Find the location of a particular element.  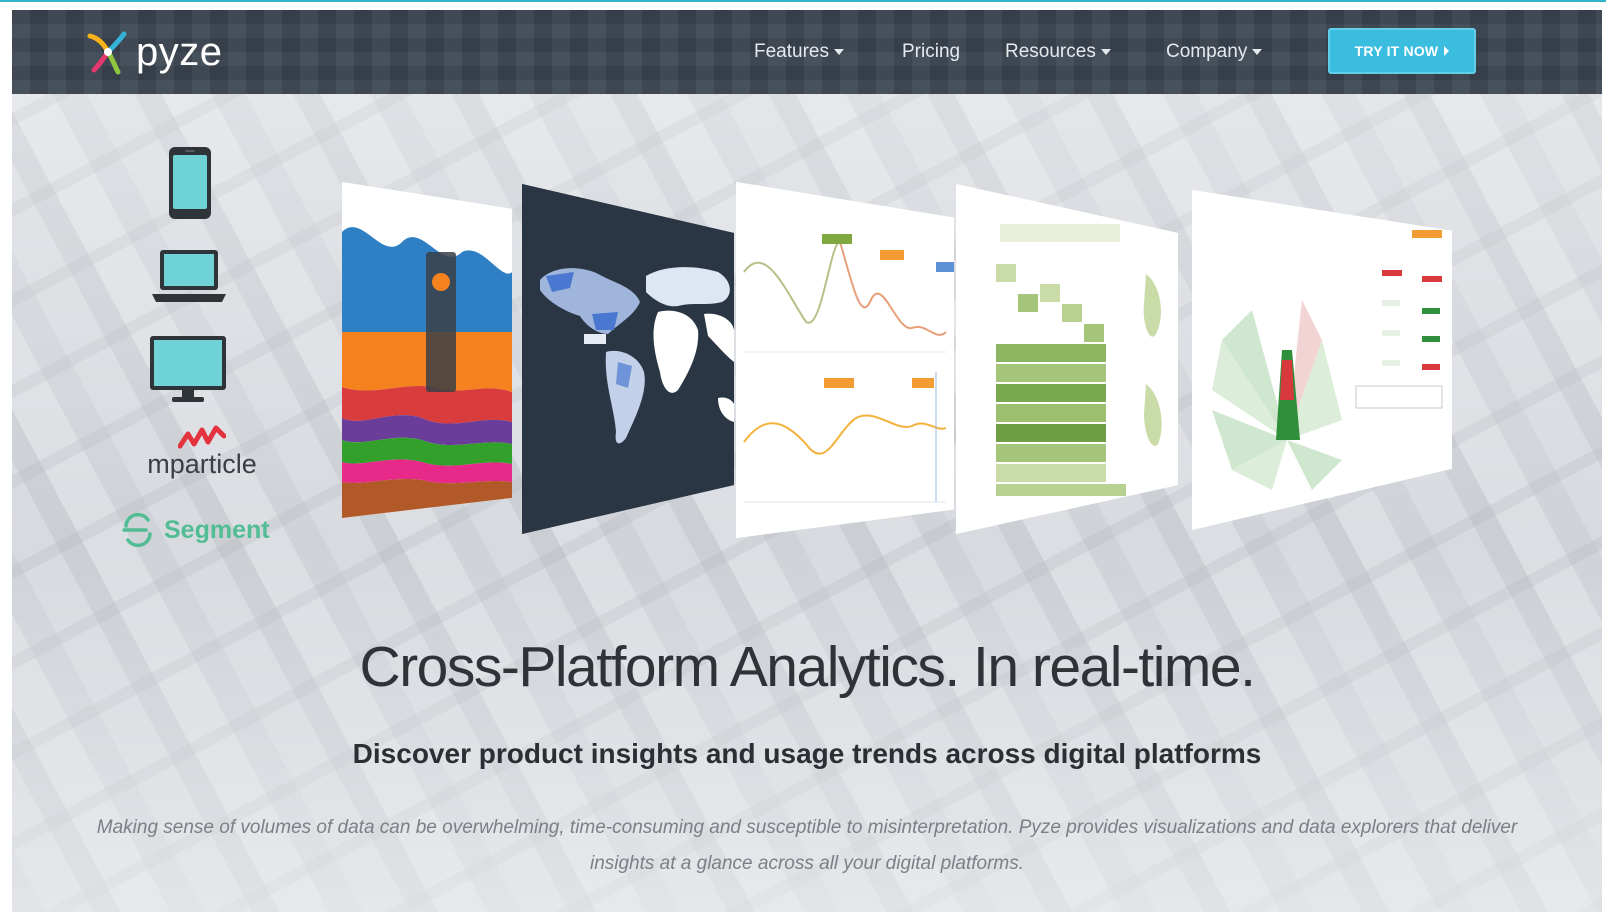

streamgraph-panel is located at coordinates (427, 350).